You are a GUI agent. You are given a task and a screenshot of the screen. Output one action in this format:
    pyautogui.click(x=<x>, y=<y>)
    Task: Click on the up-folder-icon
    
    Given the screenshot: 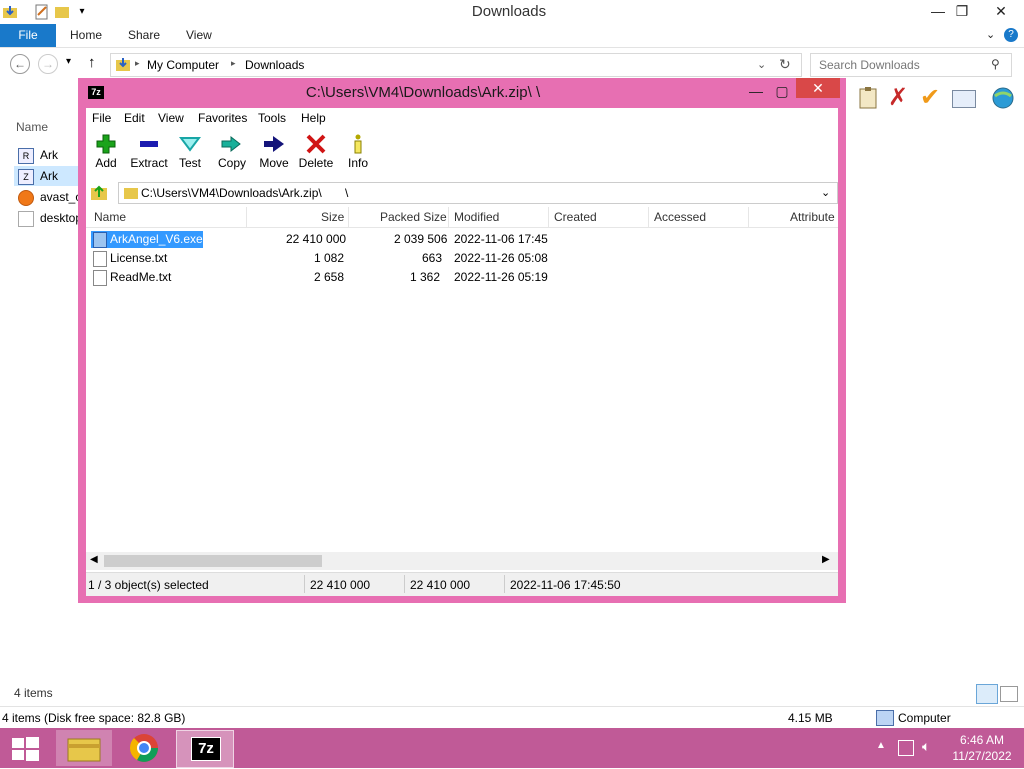 What is the action you would take?
    pyautogui.click(x=99, y=193)
    